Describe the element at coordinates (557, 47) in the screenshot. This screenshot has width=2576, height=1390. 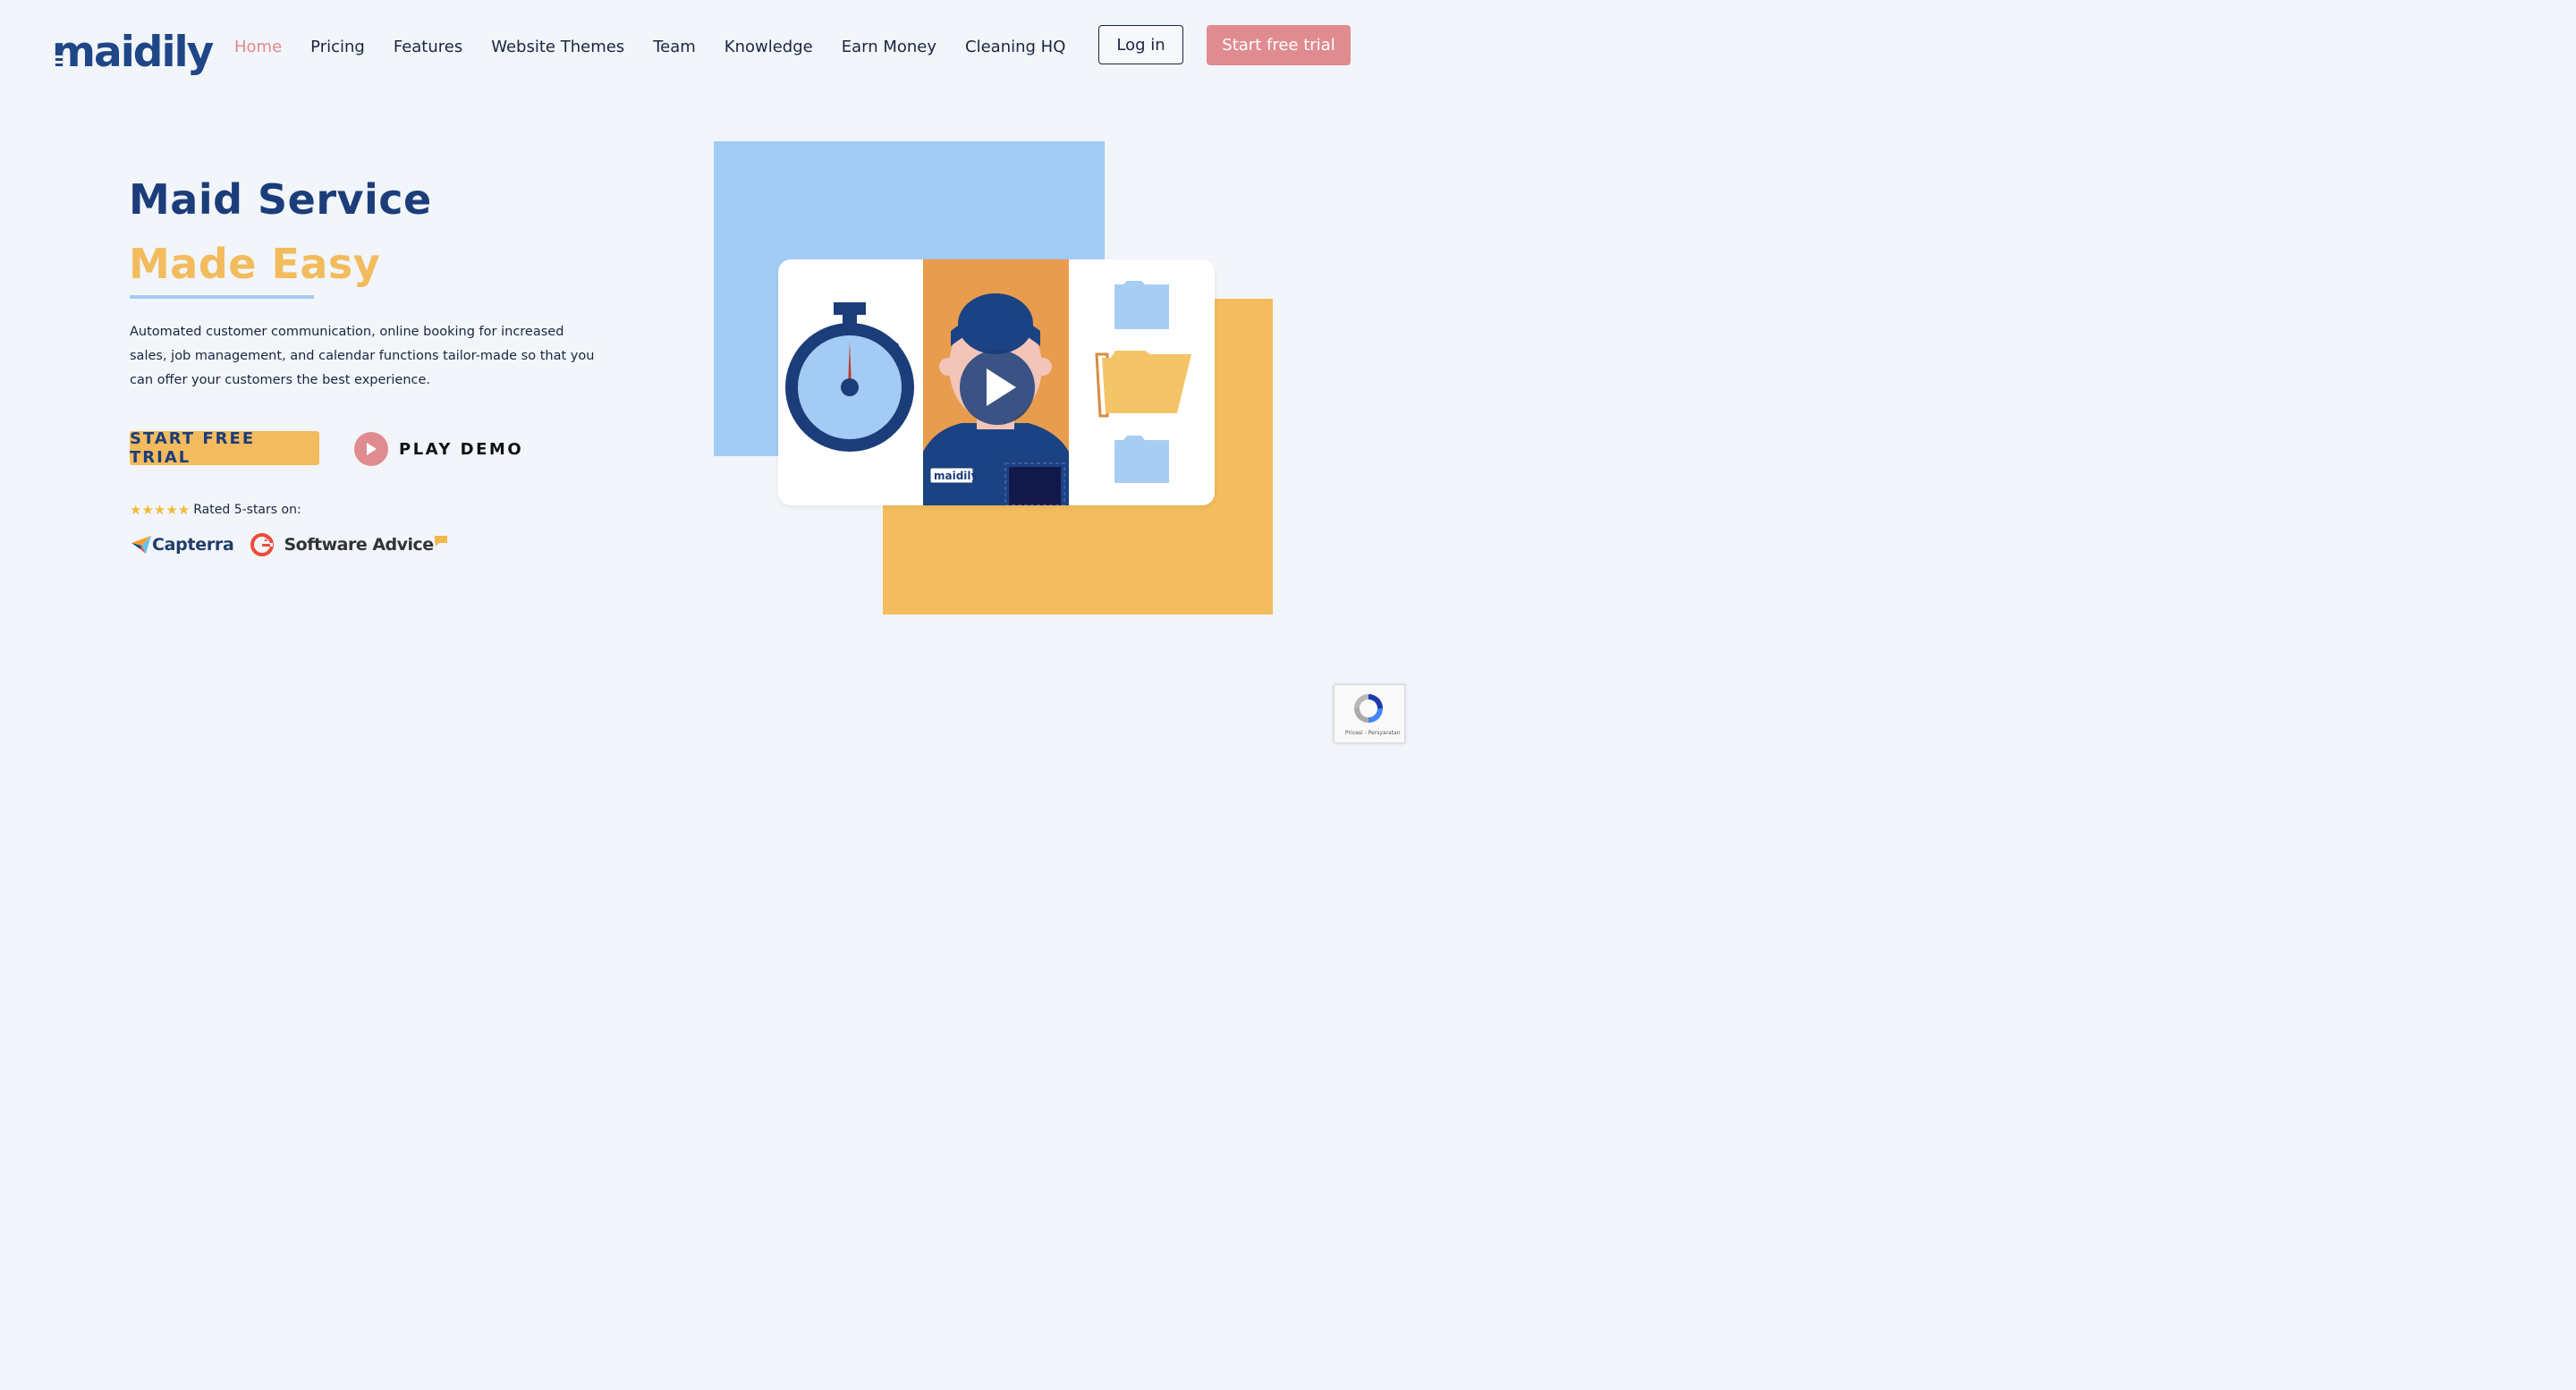
I see `nav-item-website-themes: Website Themes` at that location.